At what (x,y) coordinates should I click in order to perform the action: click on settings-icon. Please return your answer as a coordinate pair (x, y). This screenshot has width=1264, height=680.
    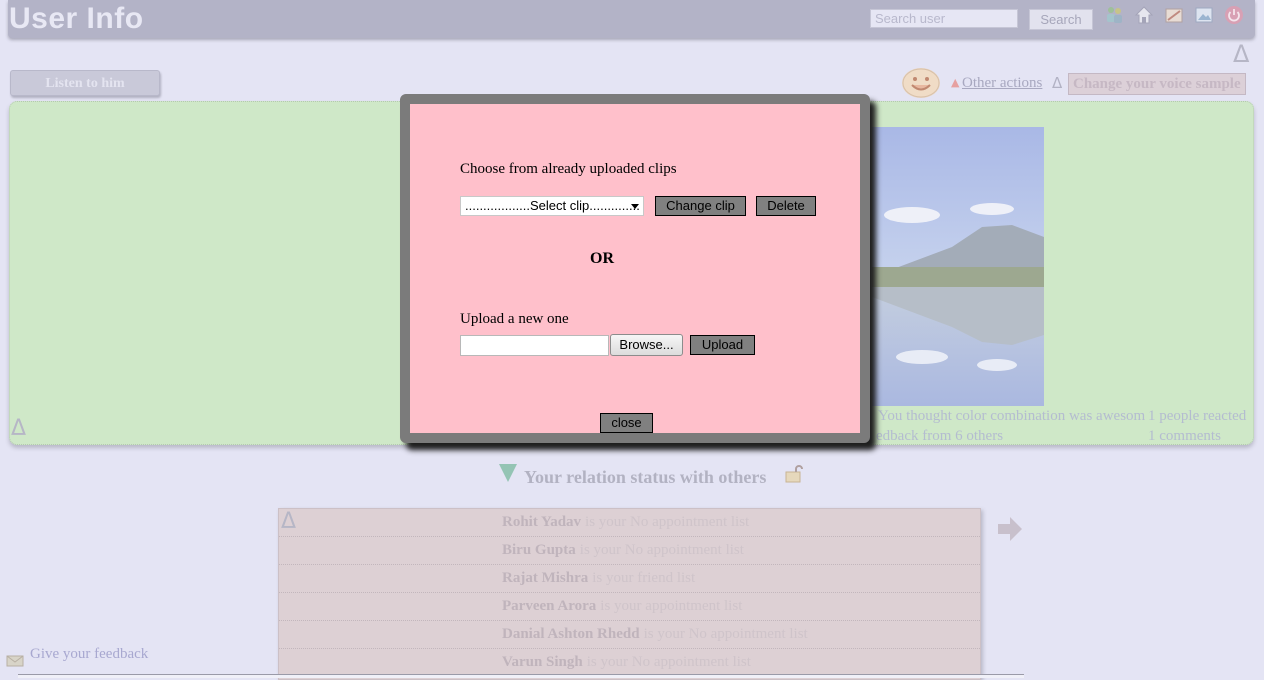
    Looking at the image, I should click on (1174, 15).